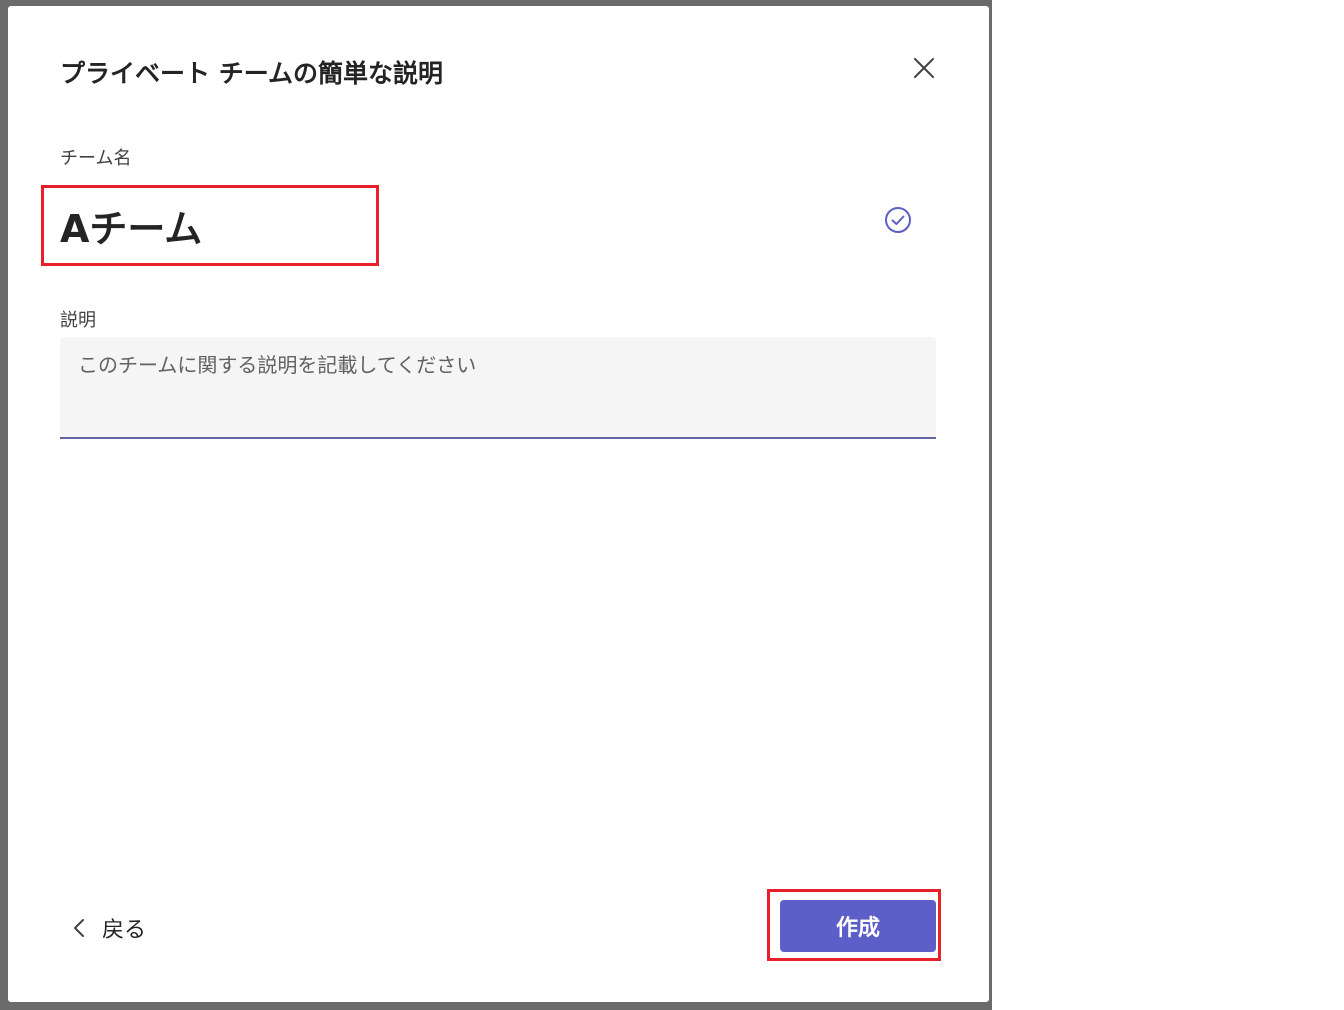  What do you see at coordinates (858, 926) in the screenshot?
I see `create-button: 作成` at bounding box center [858, 926].